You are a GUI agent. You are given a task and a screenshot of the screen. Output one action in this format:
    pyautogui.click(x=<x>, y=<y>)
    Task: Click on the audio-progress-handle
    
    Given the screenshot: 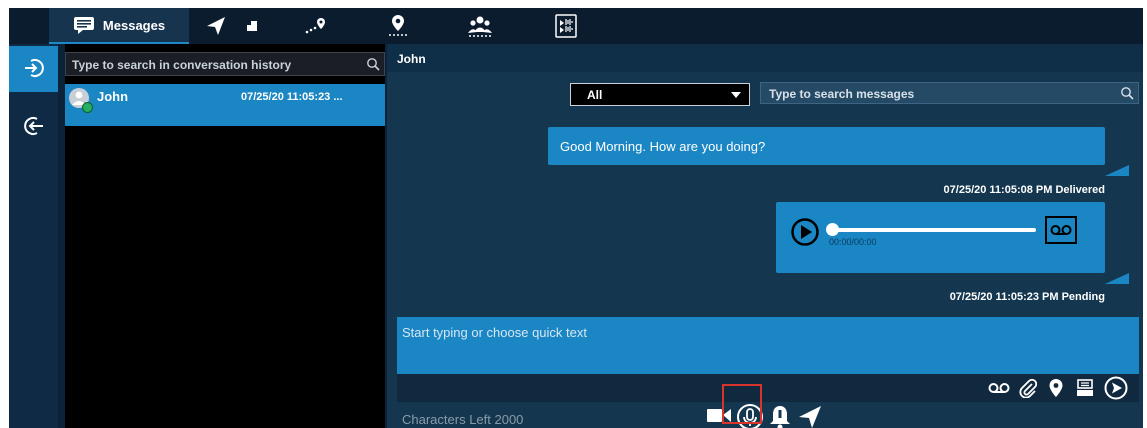 What is the action you would take?
    pyautogui.click(x=832, y=229)
    